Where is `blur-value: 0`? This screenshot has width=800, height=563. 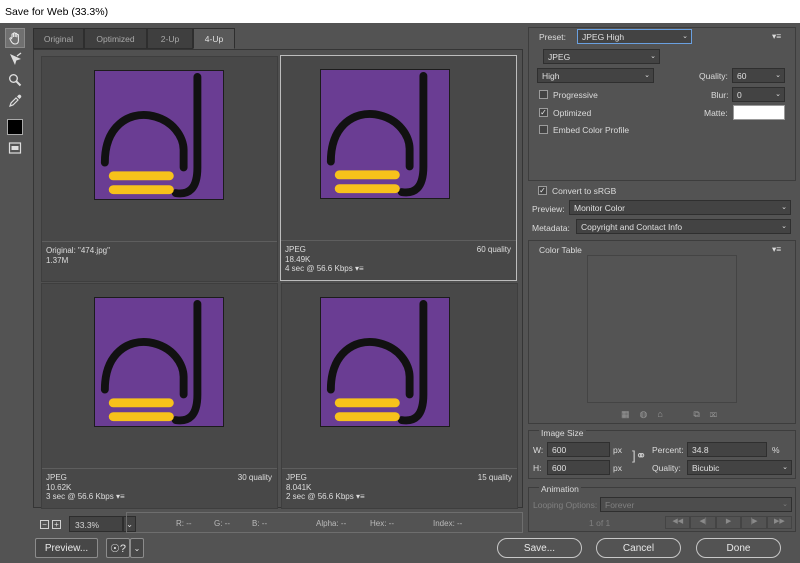
blur-value: 0 is located at coordinates (739, 95).